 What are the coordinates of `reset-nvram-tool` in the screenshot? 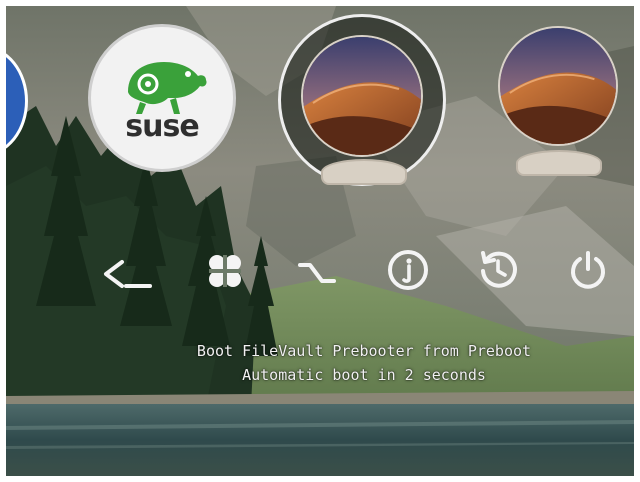 It's located at (498, 270).